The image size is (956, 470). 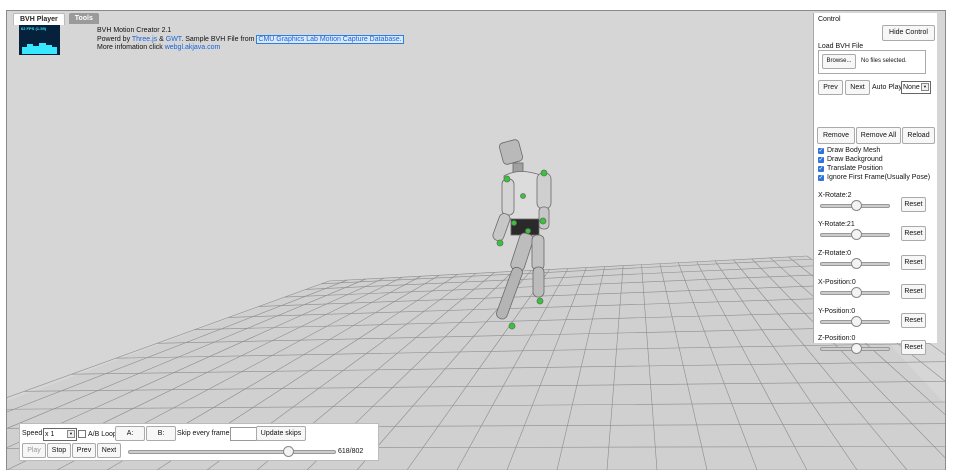 I want to click on threejs-link: Three.js, so click(x=144, y=39).